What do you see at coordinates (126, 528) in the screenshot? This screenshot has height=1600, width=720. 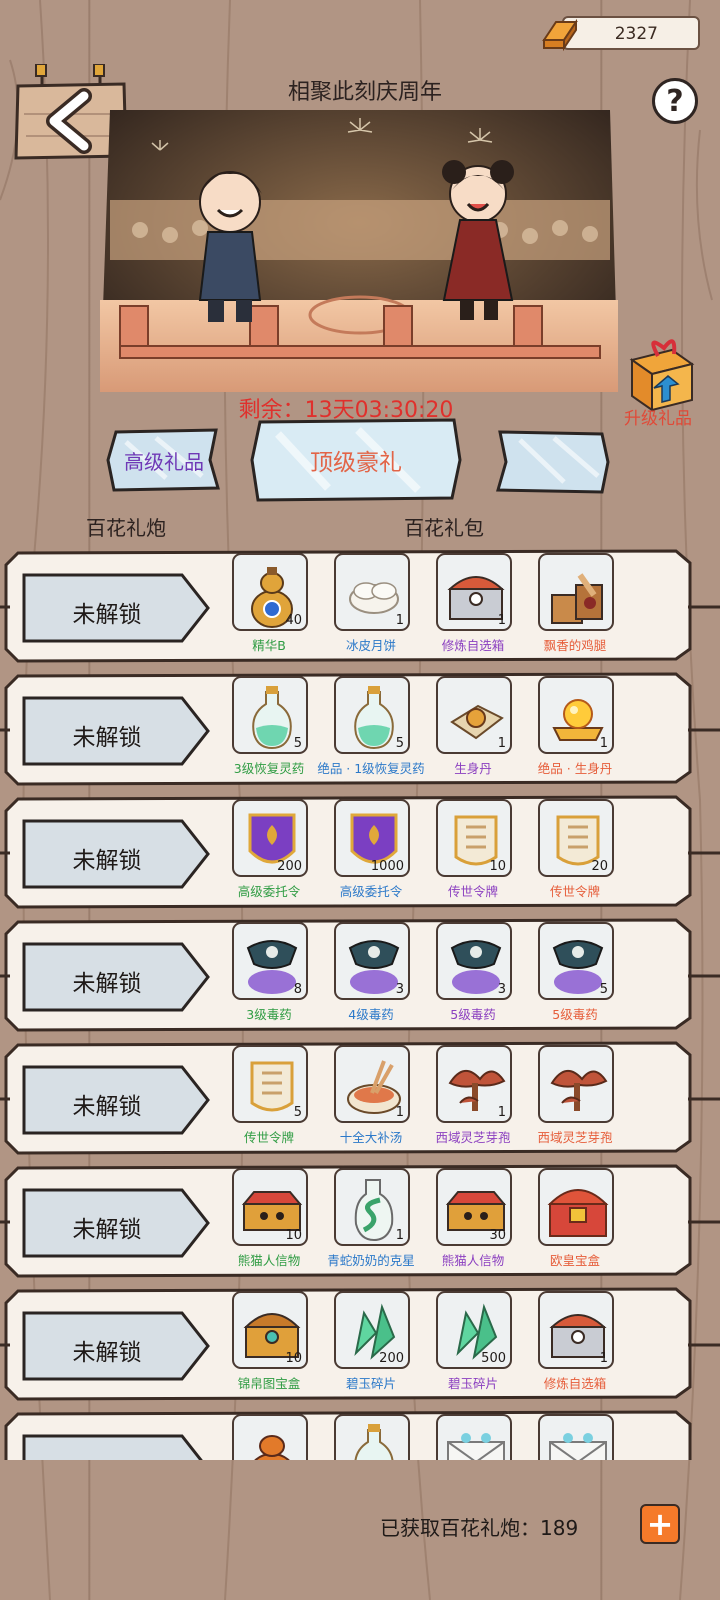 I see `column-header-fireworks: 百花礼炮` at bounding box center [126, 528].